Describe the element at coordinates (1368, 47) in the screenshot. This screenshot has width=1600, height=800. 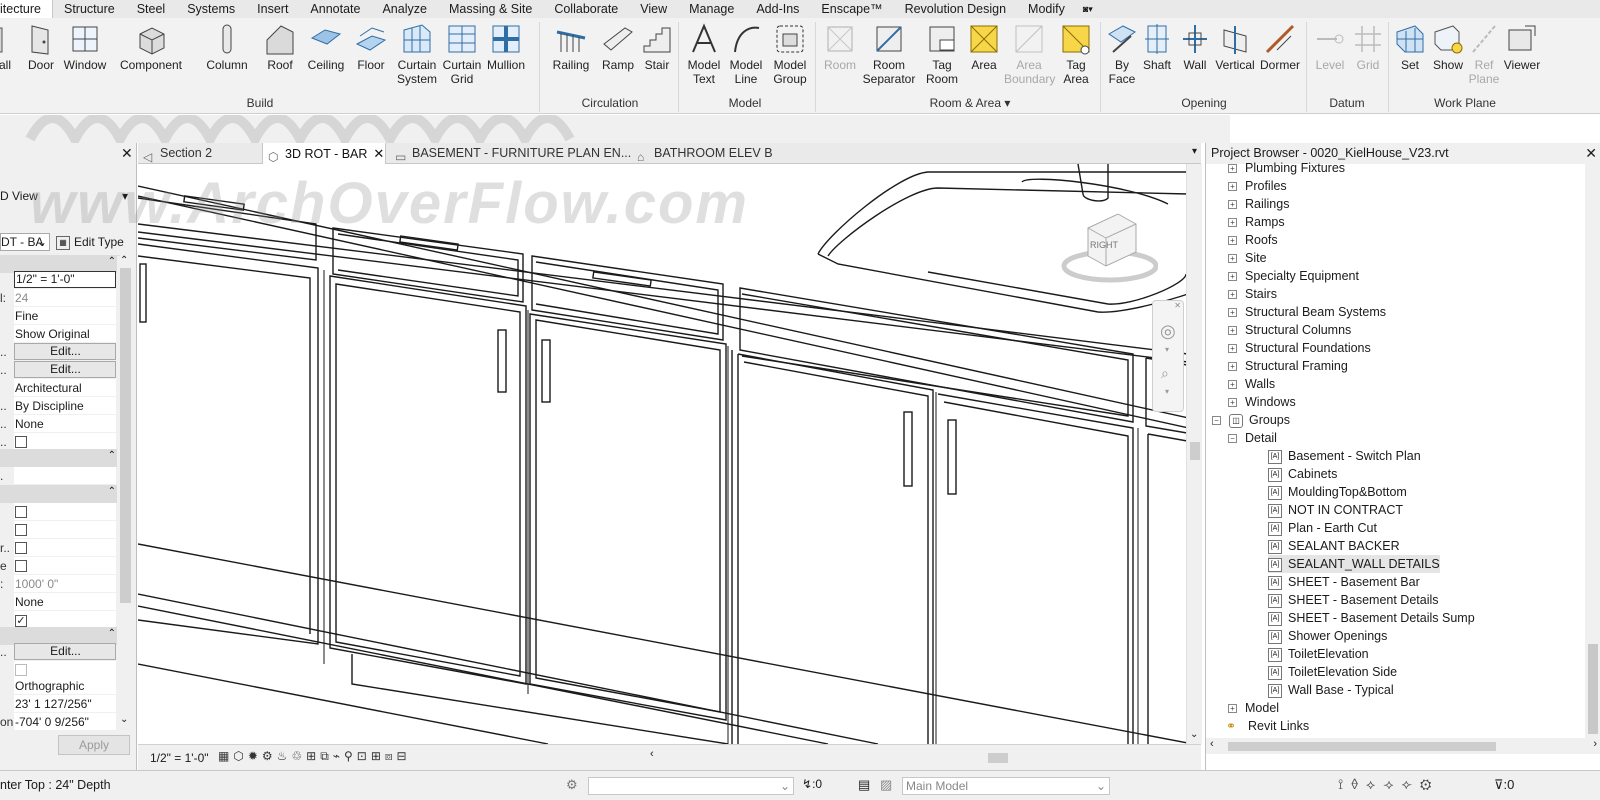
I see `grid-button: Grid` at that location.